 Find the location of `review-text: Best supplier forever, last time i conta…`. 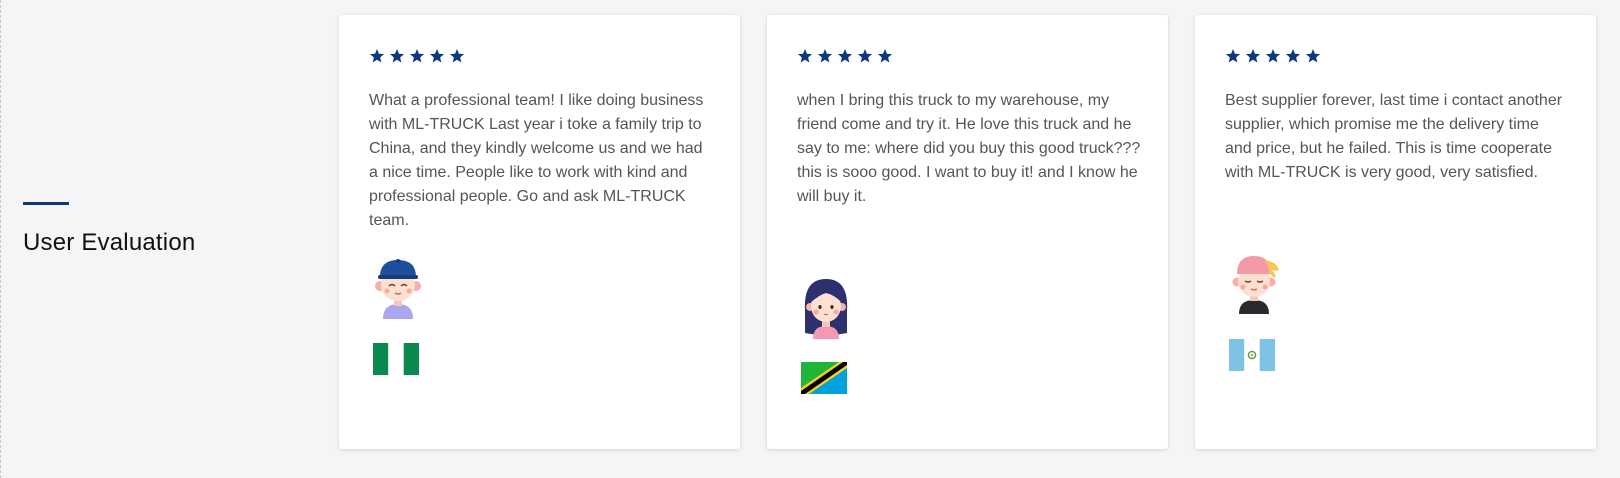

review-text: Best supplier forever, last time i conta… is located at coordinates (1394, 136).